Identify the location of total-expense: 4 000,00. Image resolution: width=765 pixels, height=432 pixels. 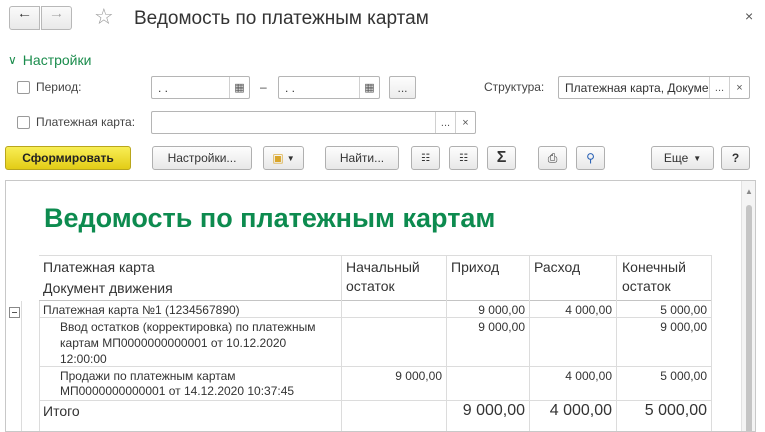
(580, 410).